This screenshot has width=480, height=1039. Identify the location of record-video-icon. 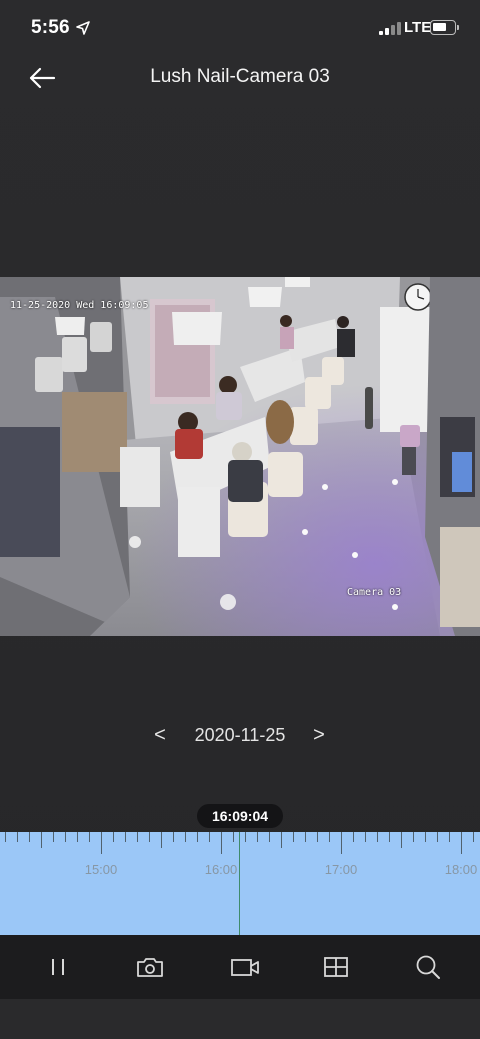
(245, 967).